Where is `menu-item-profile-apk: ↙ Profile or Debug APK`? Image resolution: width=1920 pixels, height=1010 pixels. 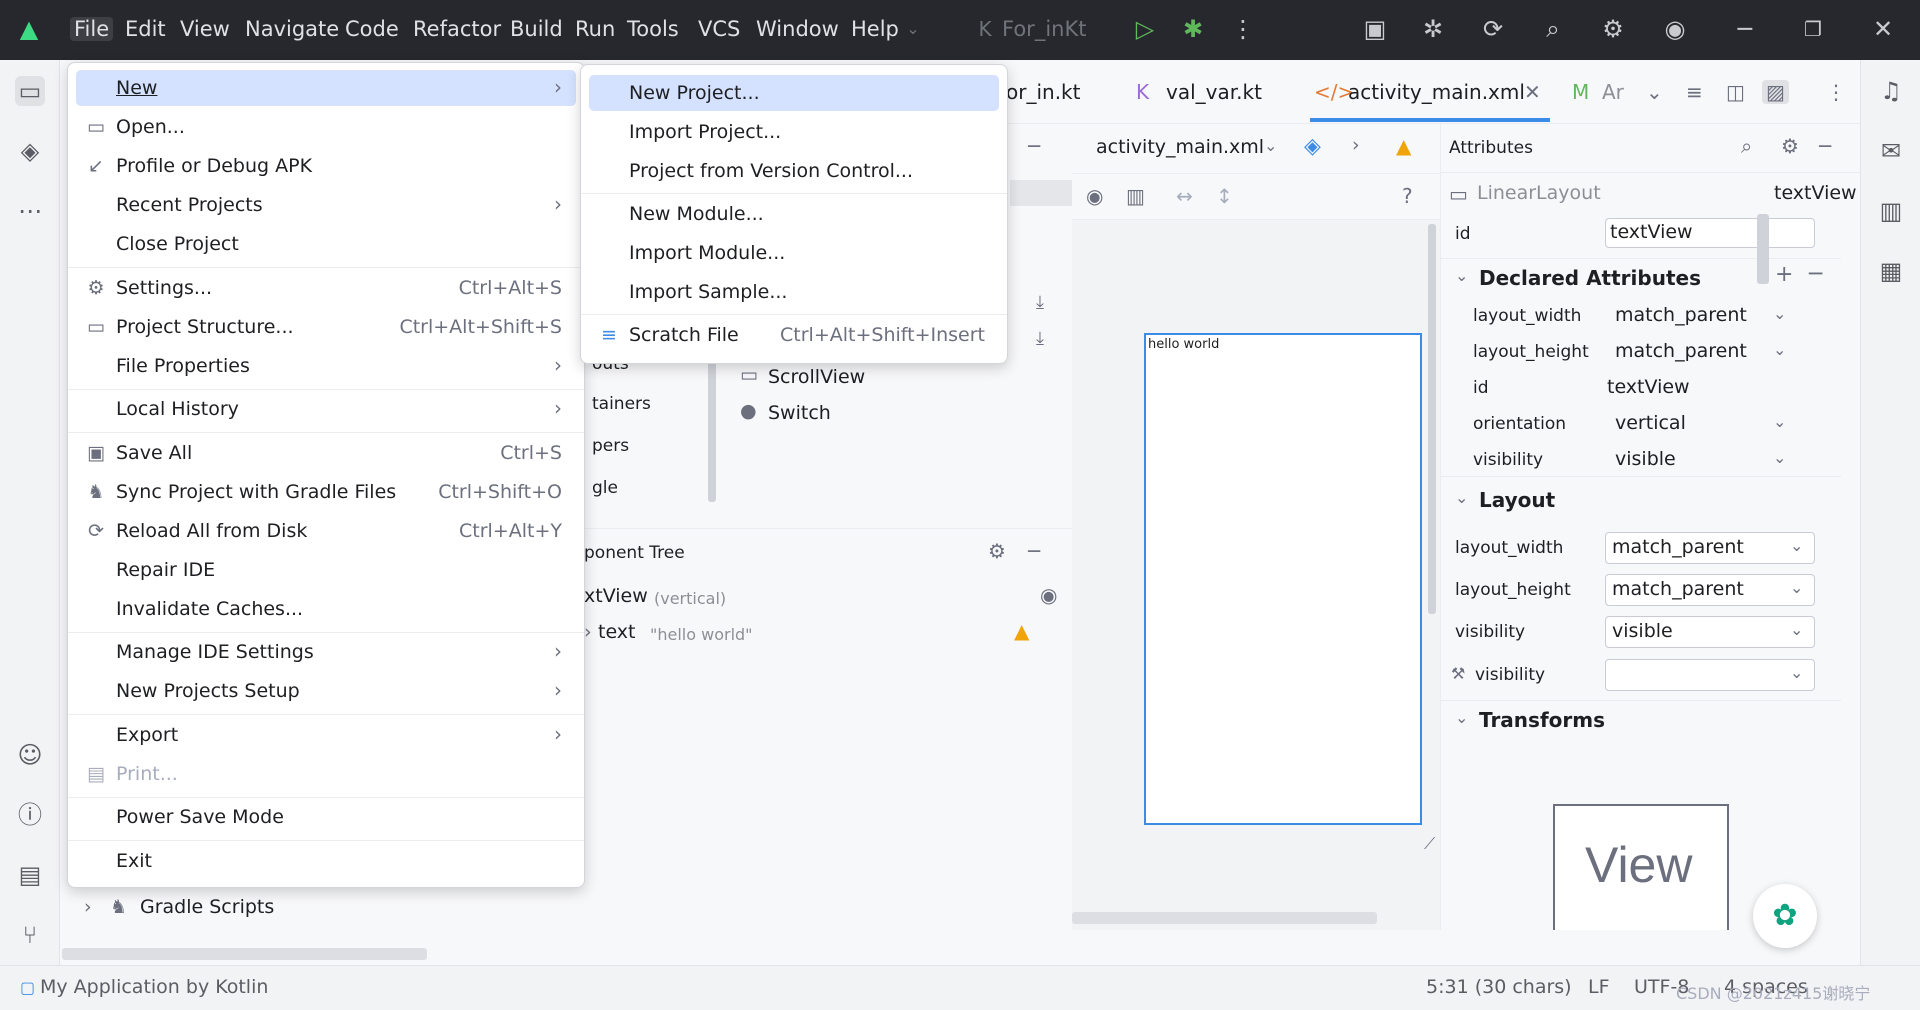 menu-item-profile-apk: ↙ Profile or Debug APK is located at coordinates (326, 166).